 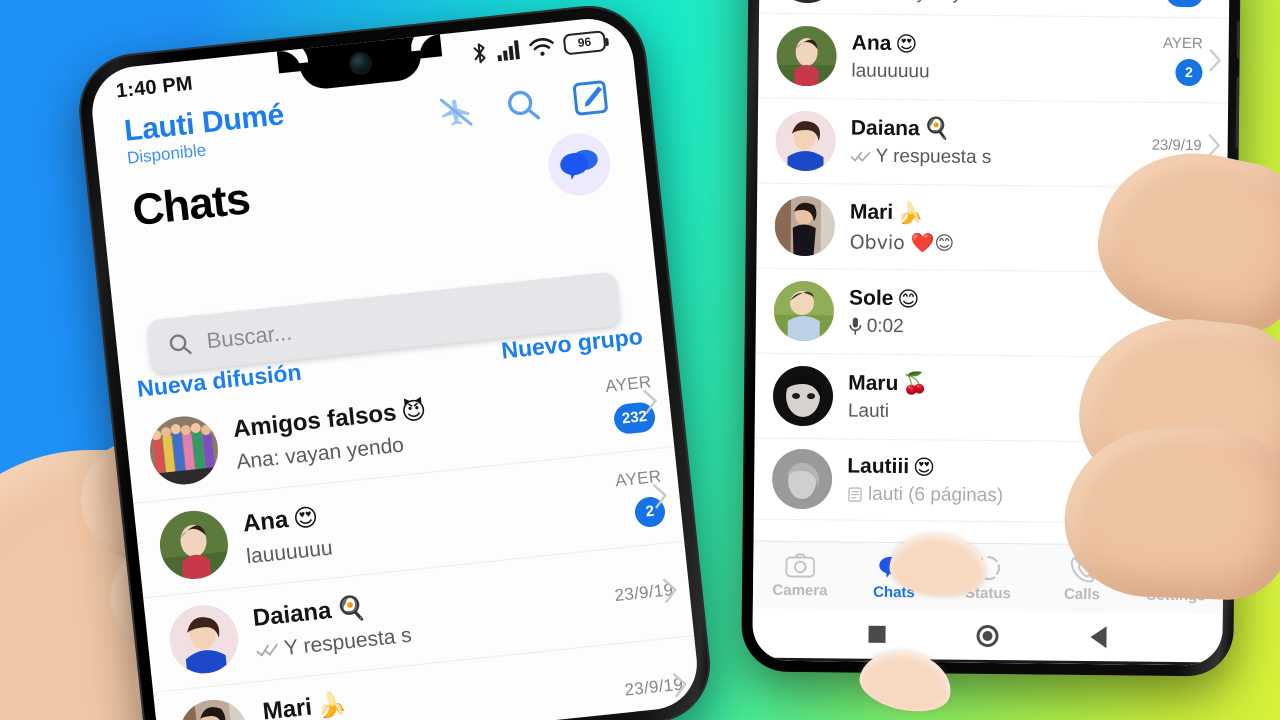 I want to click on chat-meta: AYER 232, so click(x=1179, y=4).